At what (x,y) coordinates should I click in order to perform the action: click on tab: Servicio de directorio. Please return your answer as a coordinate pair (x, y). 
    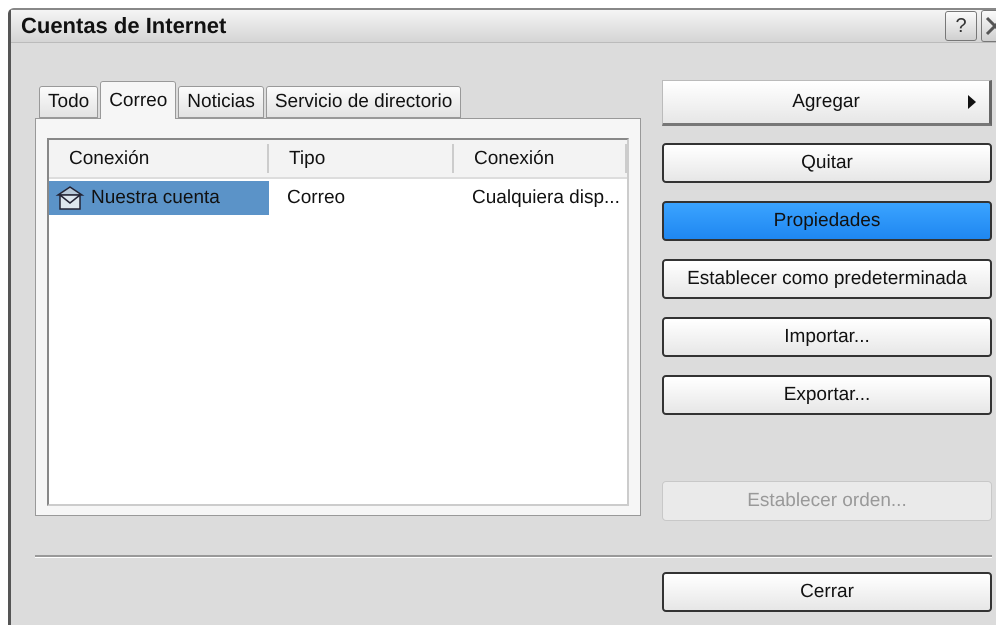
    Looking at the image, I should click on (364, 102).